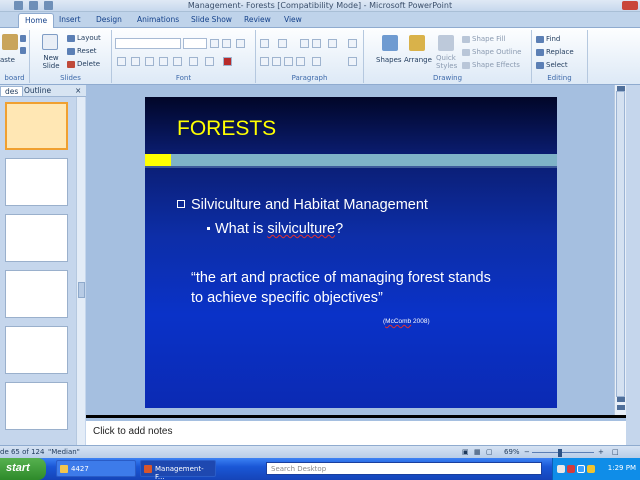  Describe the element at coordinates (620, 244) in the screenshot. I see `vertical-scroll-thumb` at that location.